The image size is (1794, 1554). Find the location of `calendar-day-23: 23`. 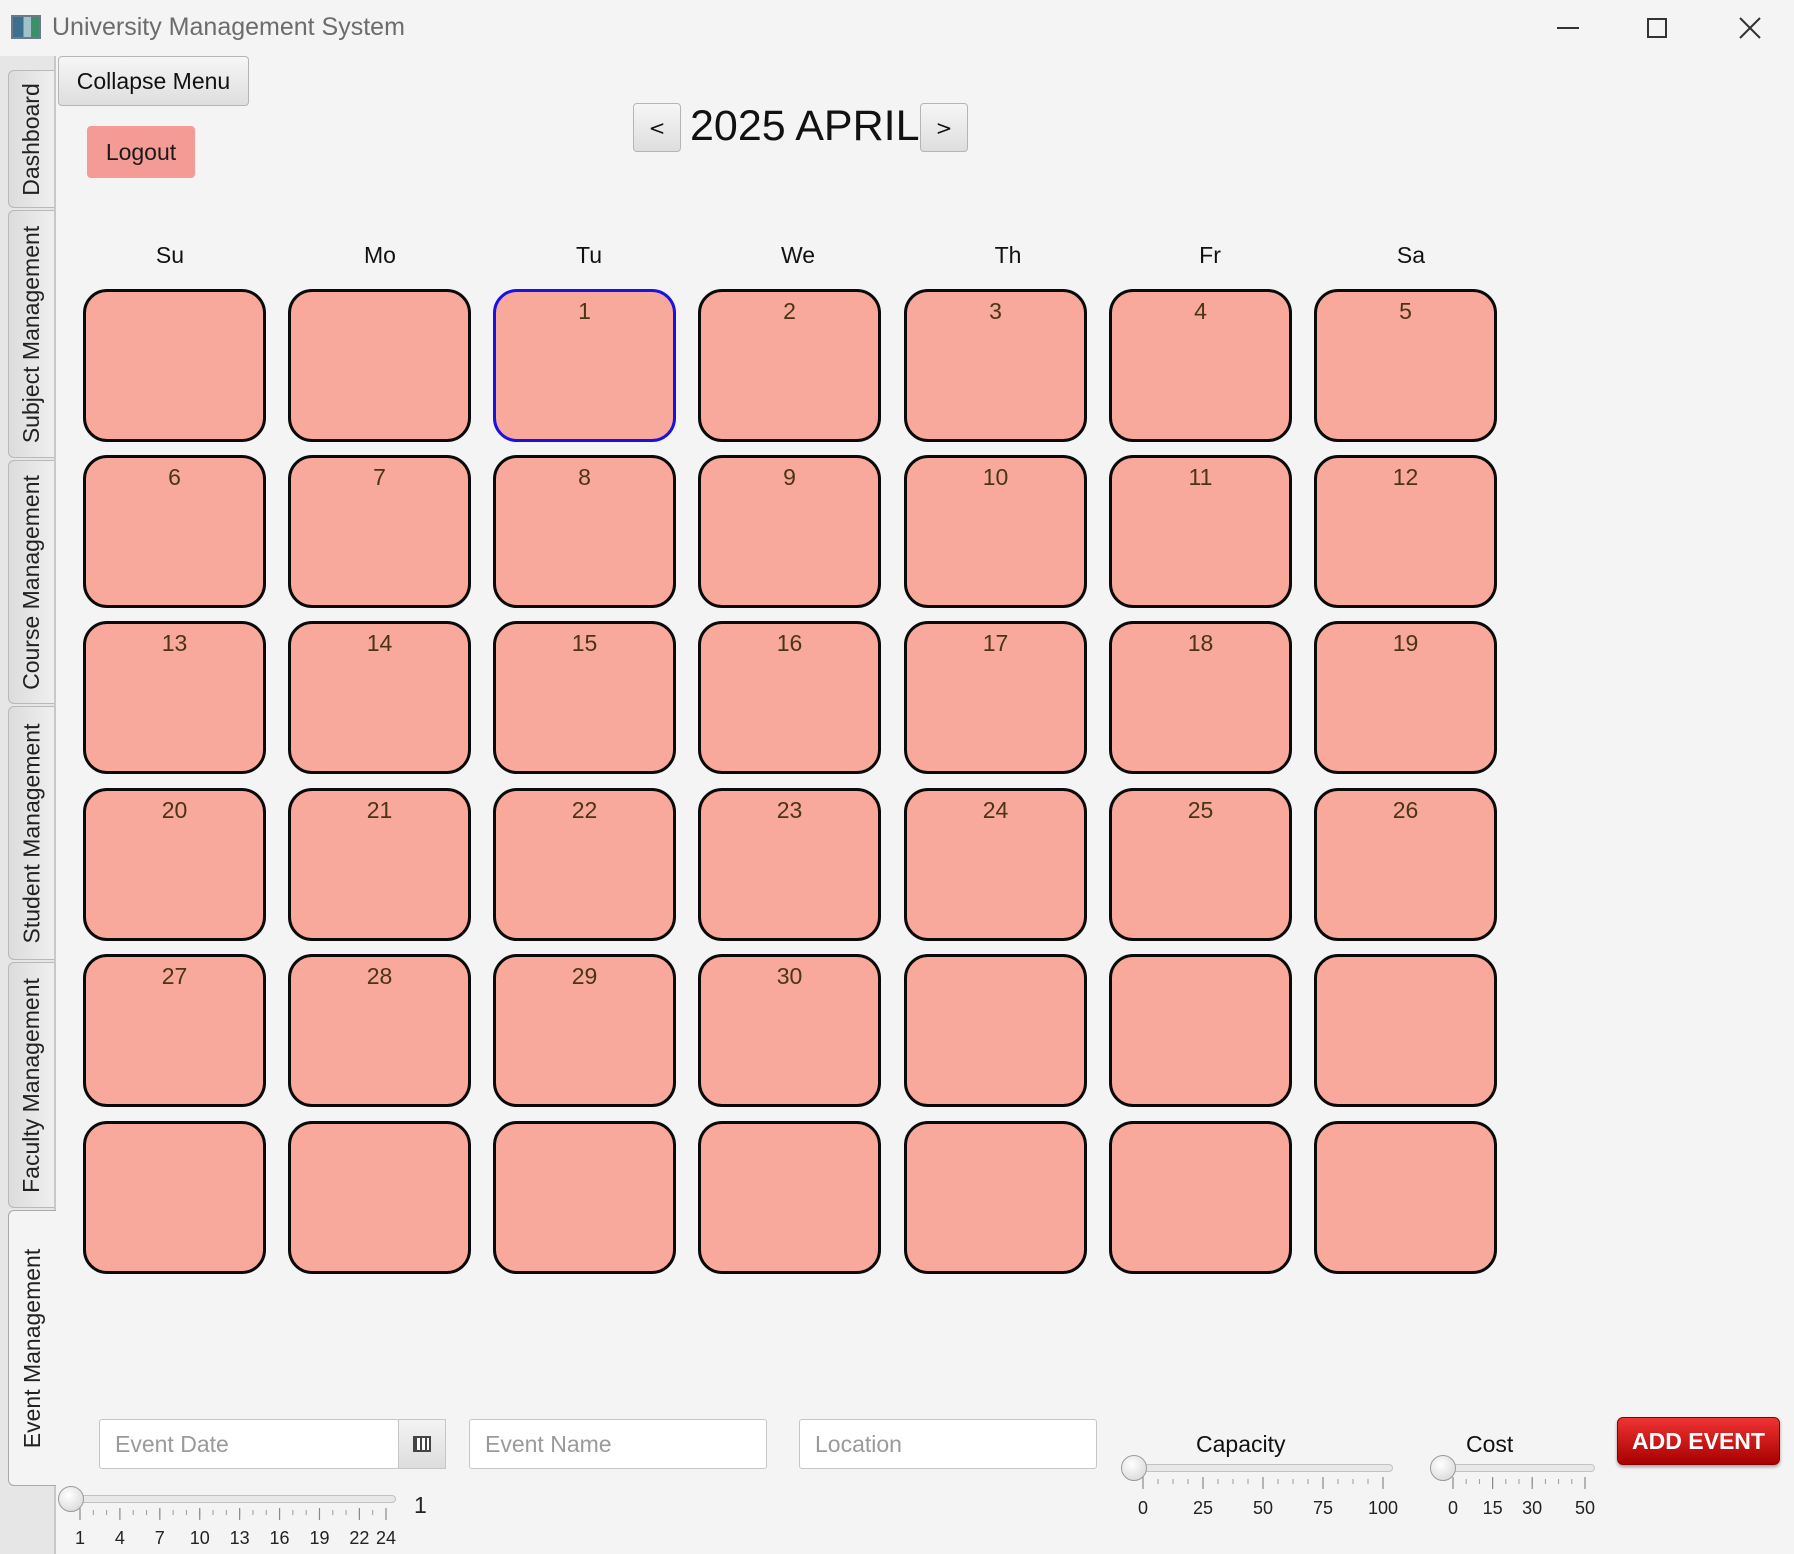

calendar-day-23: 23 is located at coordinates (789, 864).